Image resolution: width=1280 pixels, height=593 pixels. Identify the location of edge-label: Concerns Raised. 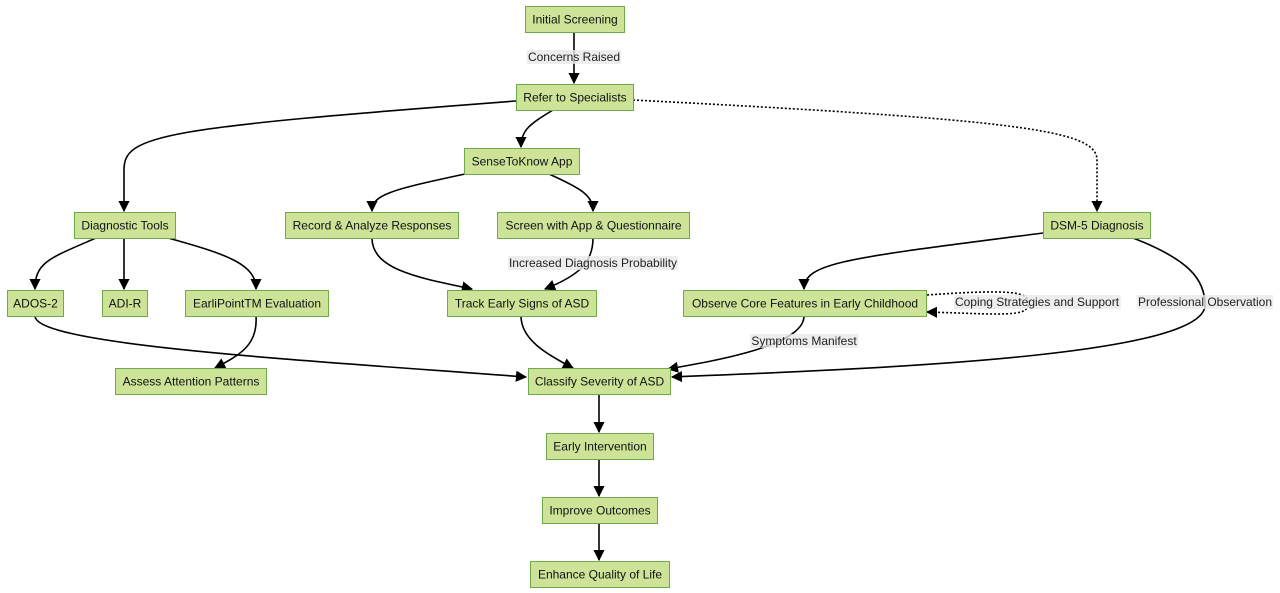
(574, 57).